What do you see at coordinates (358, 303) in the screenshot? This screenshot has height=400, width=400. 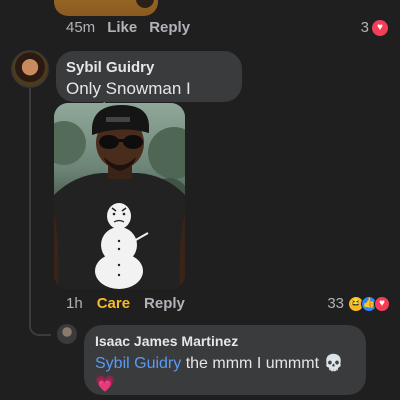 I see `comment-reactions: 33 😆 👍 ♥` at bounding box center [358, 303].